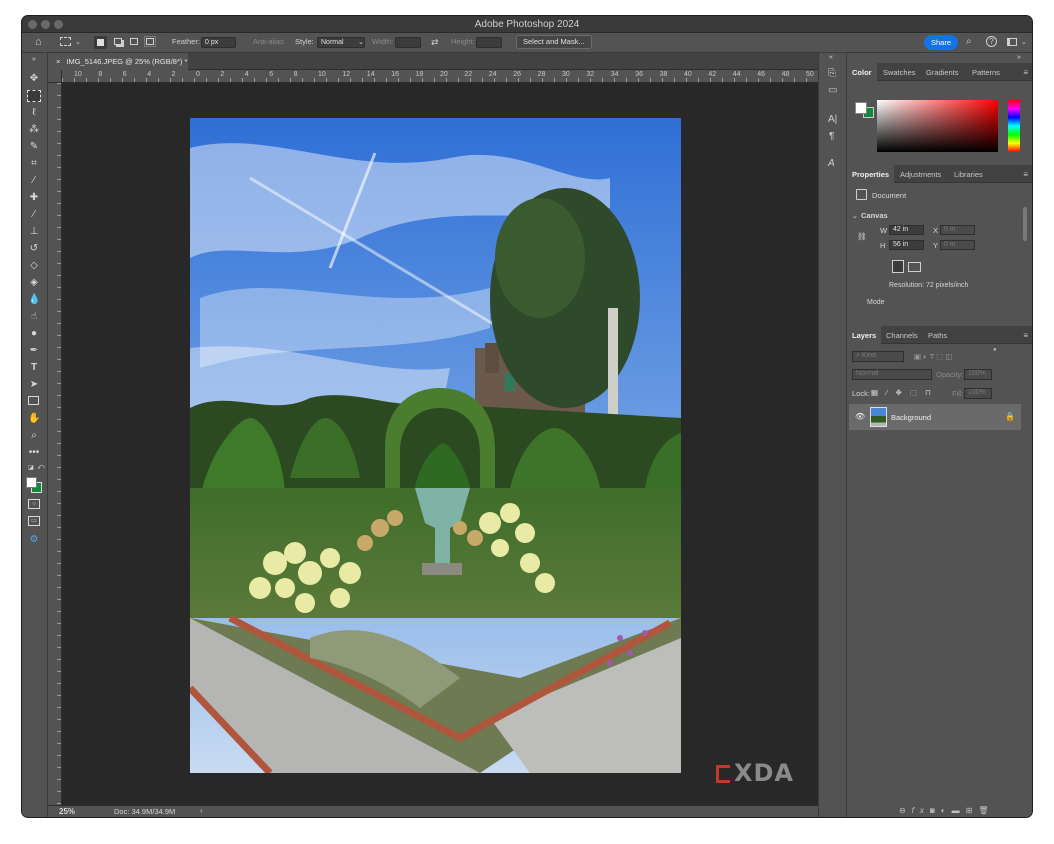 The image size is (1054, 844). What do you see at coordinates (972, 810) in the screenshot?
I see `new-layer-icon: ⊞` at bounding box center [972, 810].